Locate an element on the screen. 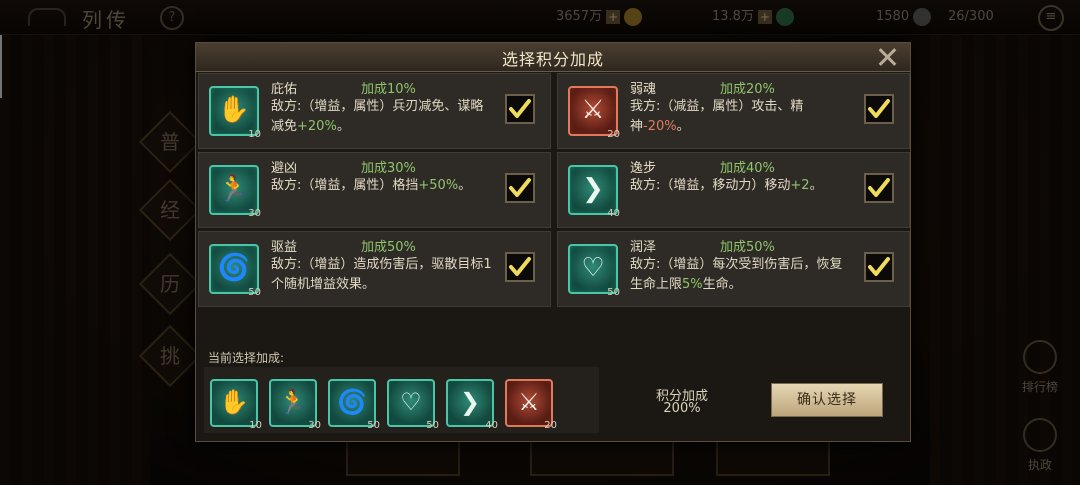  bonus-name: 逸步 is located at coordinates (643, 168).